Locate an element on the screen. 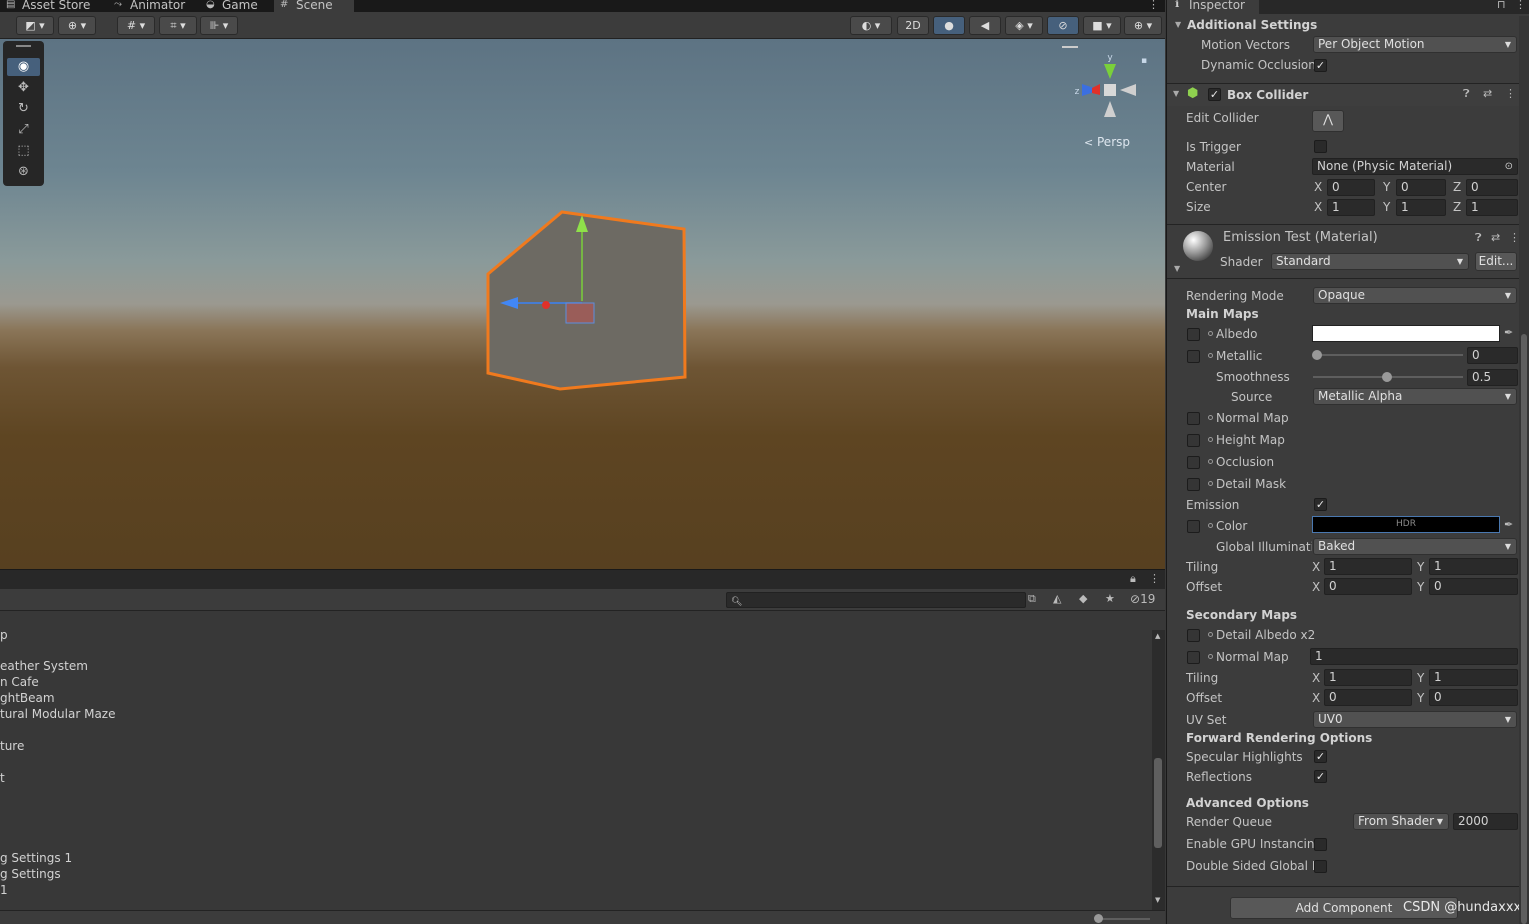 The width and height of the screenshot is (1529, 924). list-item: p is located at coordinates (4, 635).